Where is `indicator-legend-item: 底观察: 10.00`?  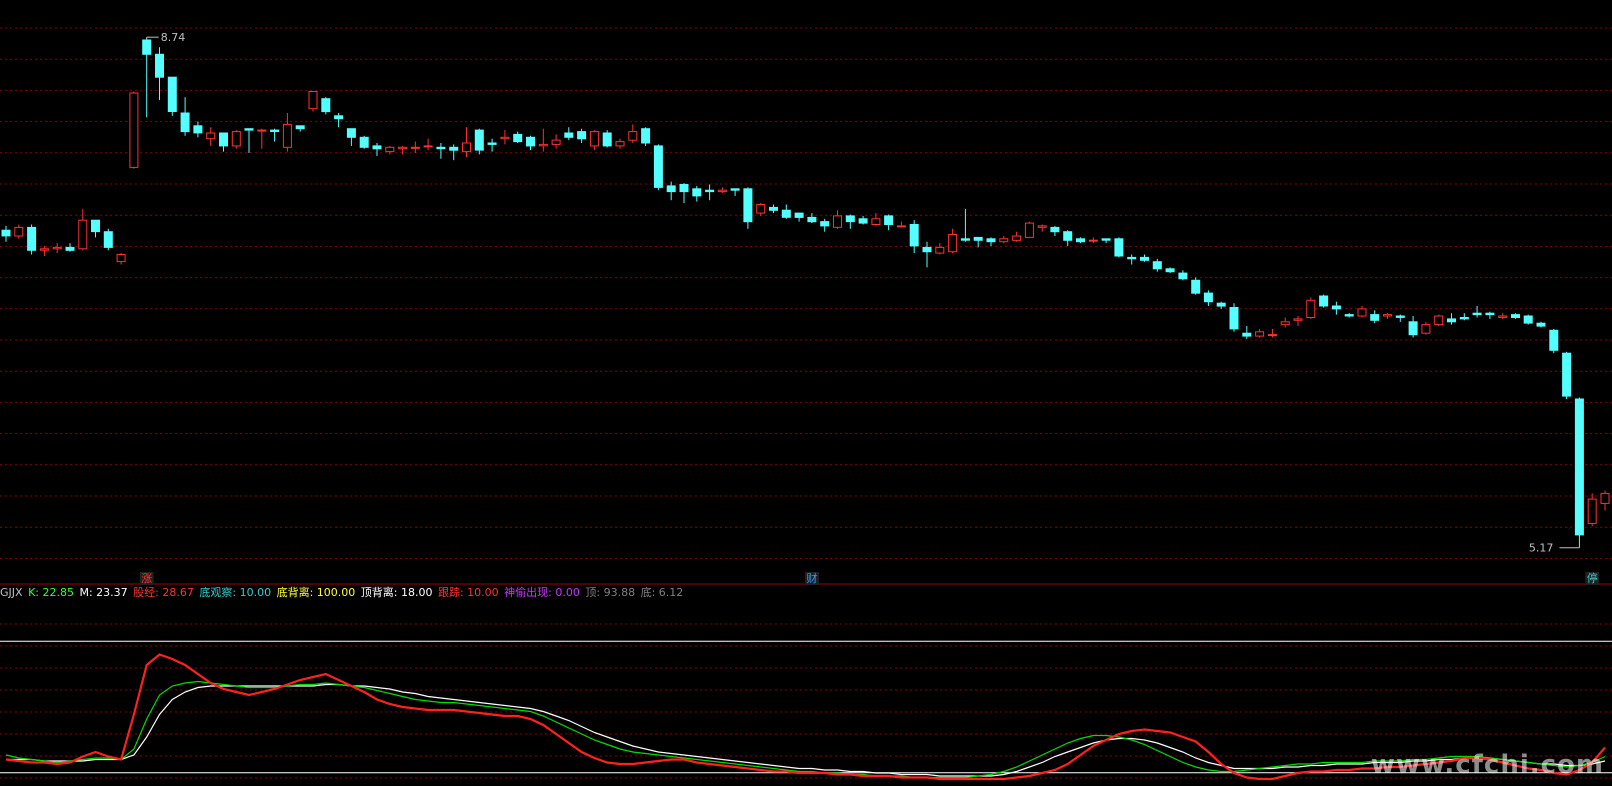
indicator-legend-item: 底观察: 10.00 is located at coordinates (233, 592).